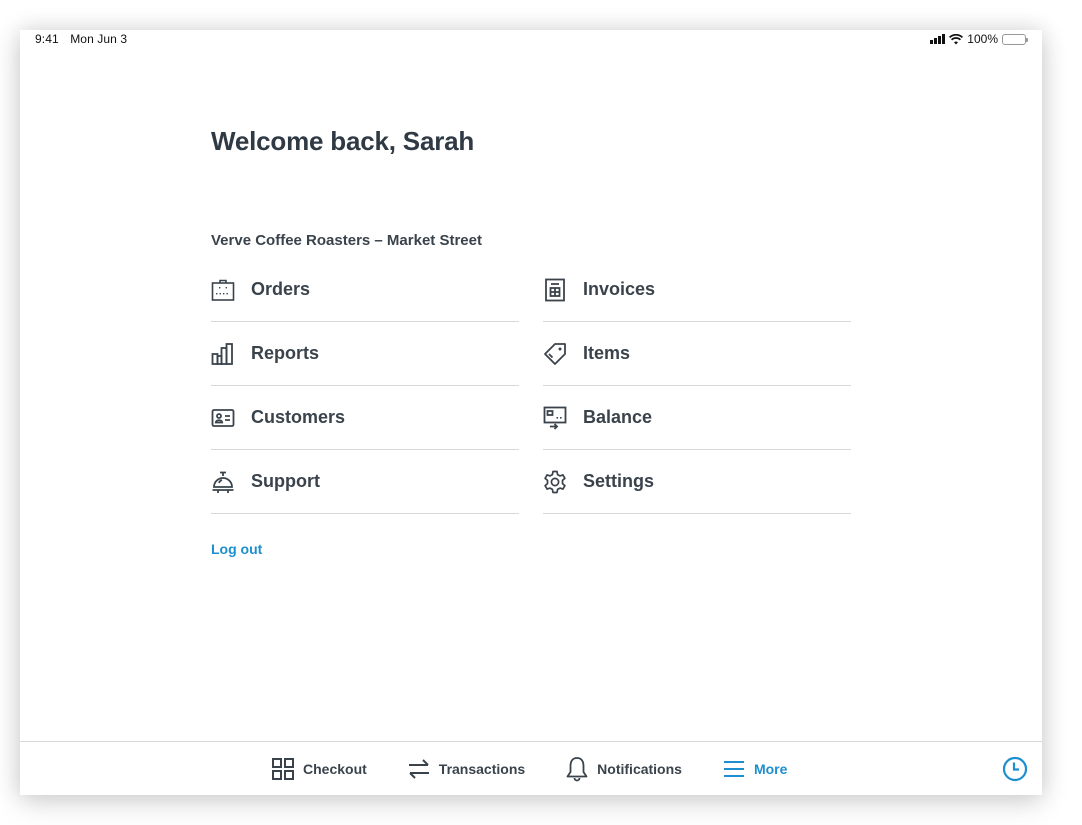 This screenshot has width=1082, height=825. Describe the element at coordinates (697, 290) in the screenshot. I see `menu-item-invoices: Invoices` at that location.